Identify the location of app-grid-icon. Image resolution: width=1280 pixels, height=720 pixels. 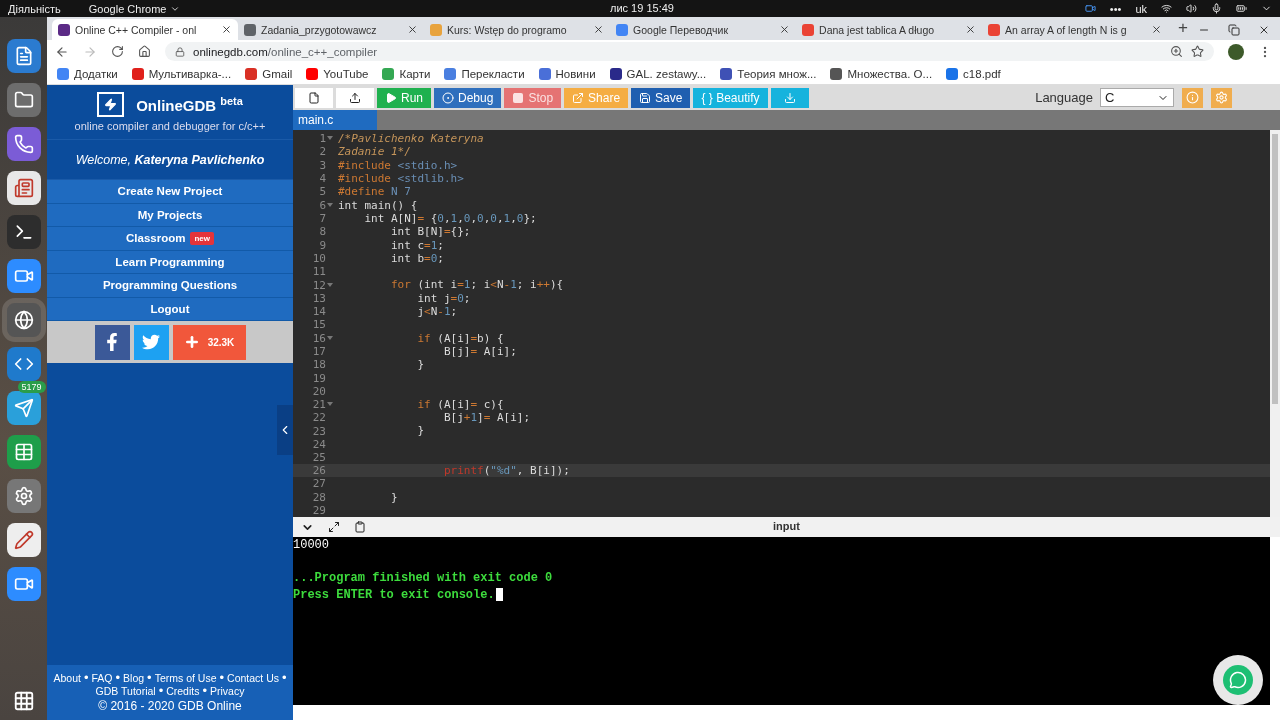
(23, 701).